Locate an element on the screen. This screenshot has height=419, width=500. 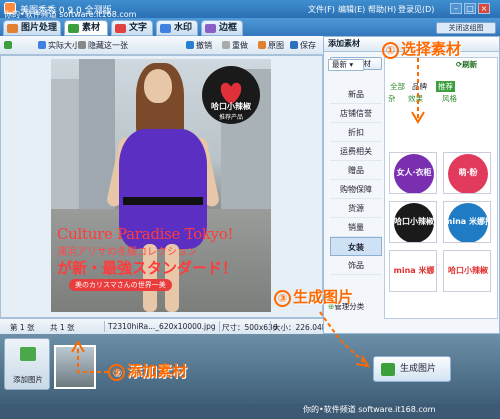
save-button: 保存 is located at coordinates (303, 45).